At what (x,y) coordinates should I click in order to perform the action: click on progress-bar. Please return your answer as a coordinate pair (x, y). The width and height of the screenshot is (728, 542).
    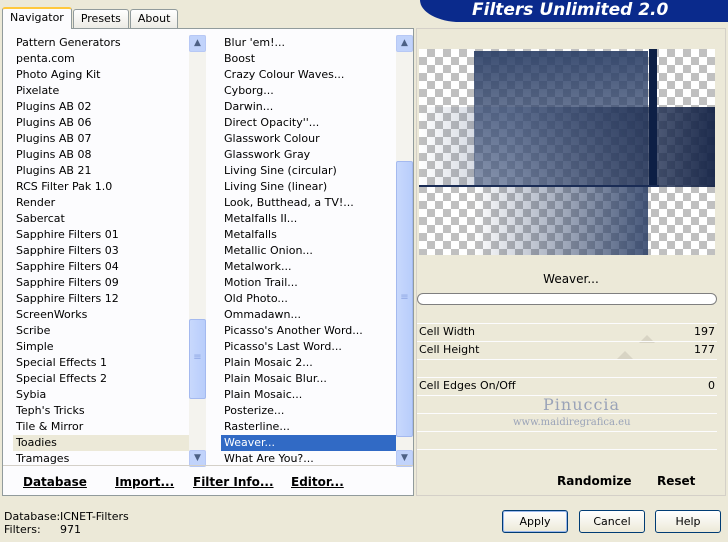
    Looking at the image, I should click on (567, 299).